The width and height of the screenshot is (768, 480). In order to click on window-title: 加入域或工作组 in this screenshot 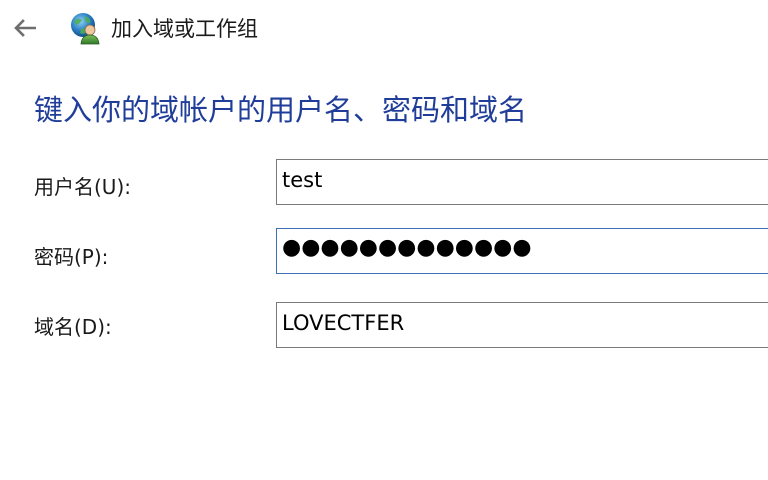, I will do `click(184, 29)`.